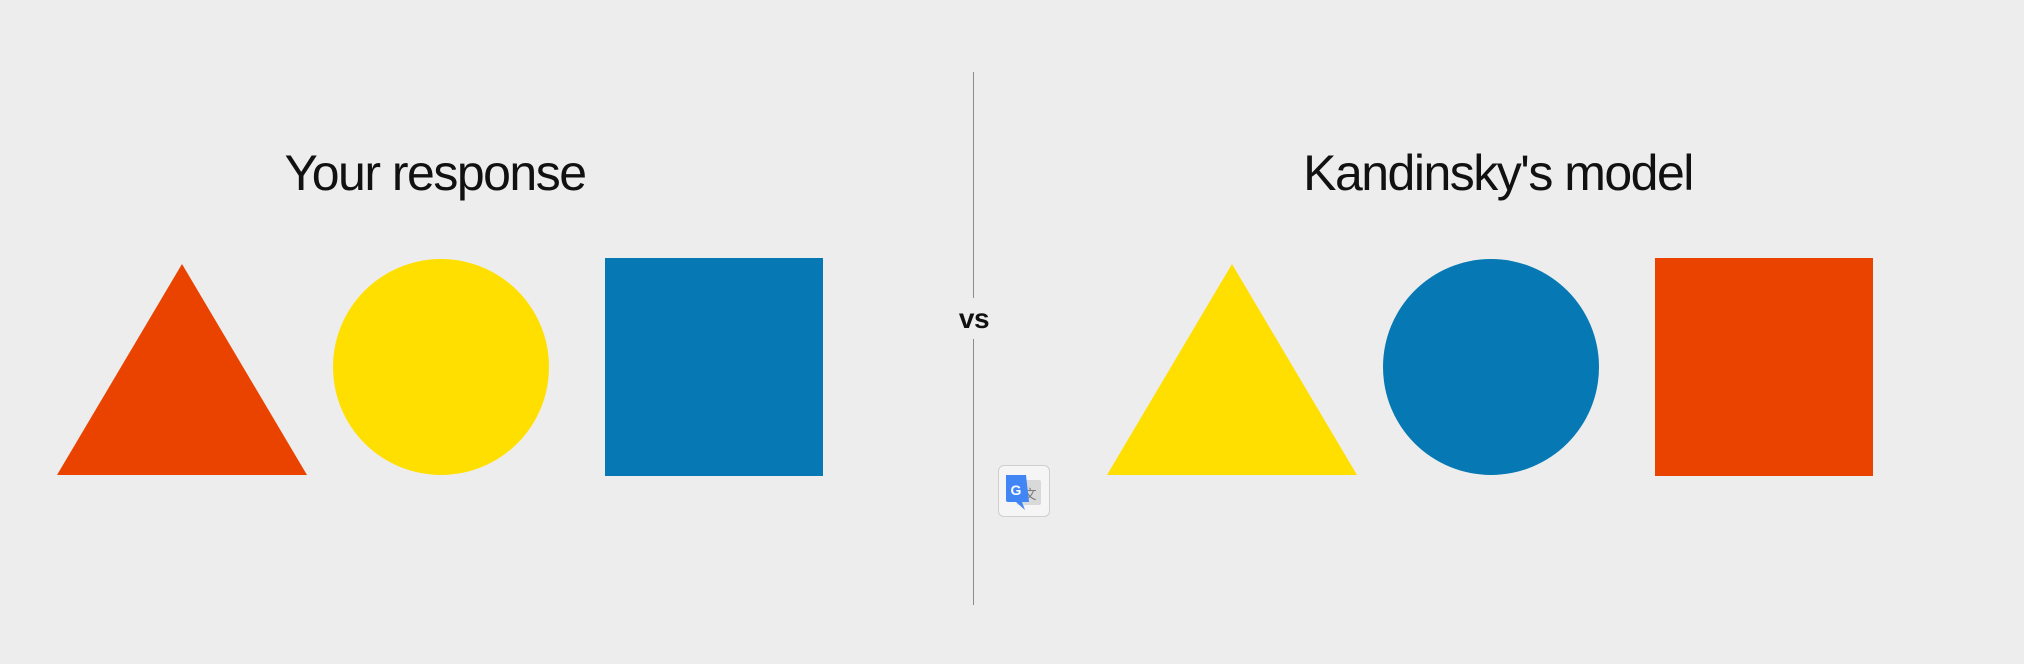  What do you see at coordinates (973, 472) in the screenshot?
I see `divider-line-bottom` at bounding box center [973, 472].